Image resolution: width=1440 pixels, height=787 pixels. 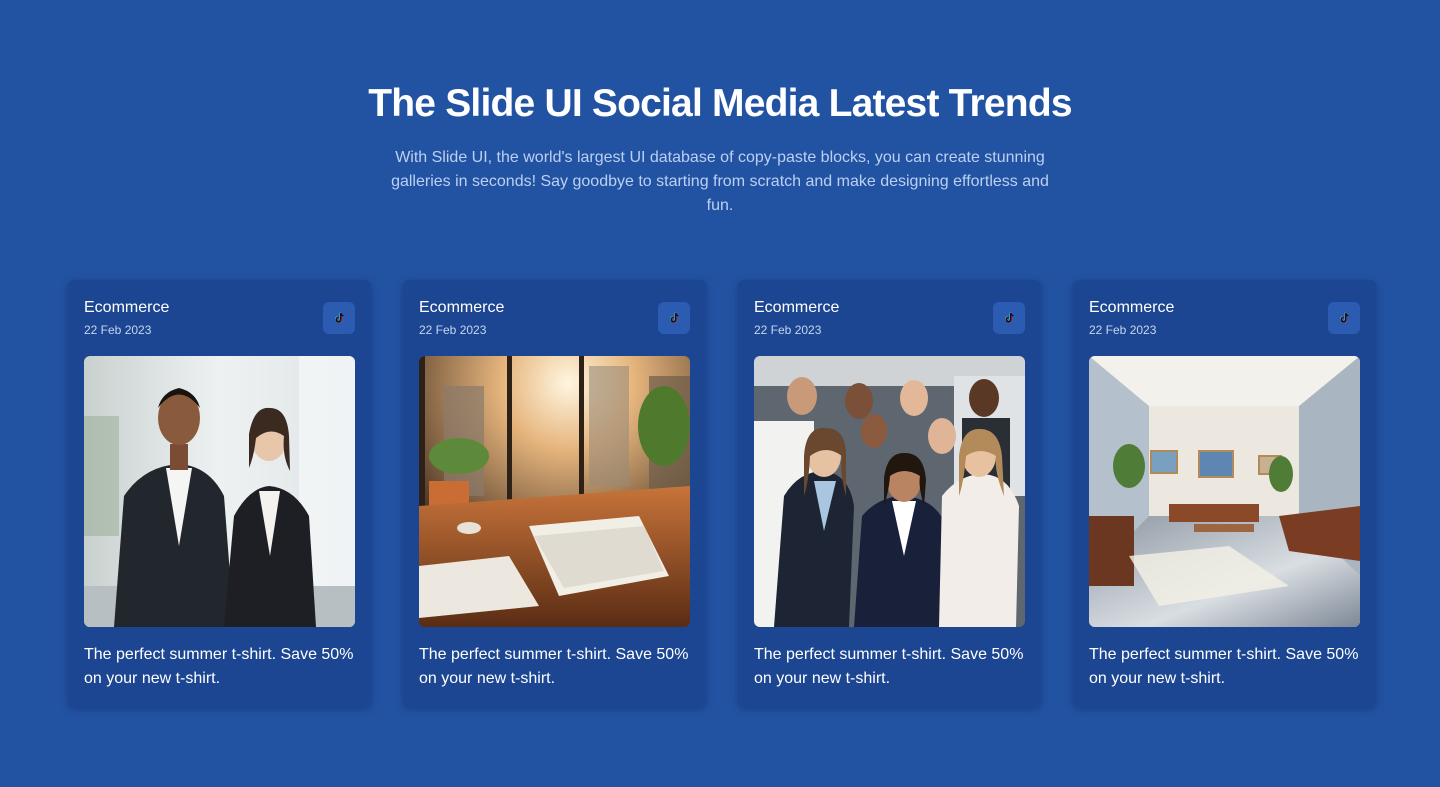 I want to click on sunlit-office-desk-photo, so click(x=554, y=491).